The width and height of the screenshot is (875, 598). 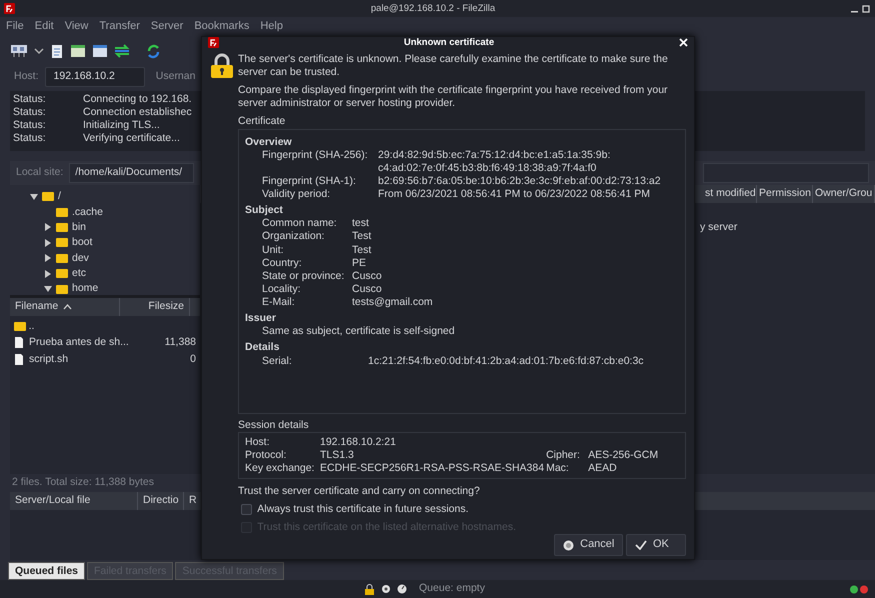 What do you see at coordinates (358, 331) in the screenshot?
I see `issuer-note: Same as subject, certificate is self-signed` at bounding box center [358, 331].